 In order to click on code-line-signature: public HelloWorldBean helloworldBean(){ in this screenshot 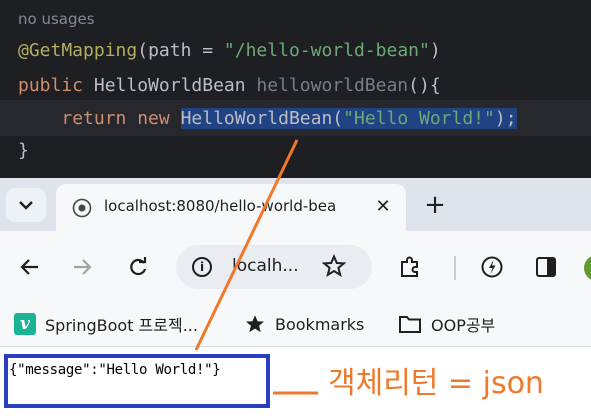, I will do `click(229, 86)`.